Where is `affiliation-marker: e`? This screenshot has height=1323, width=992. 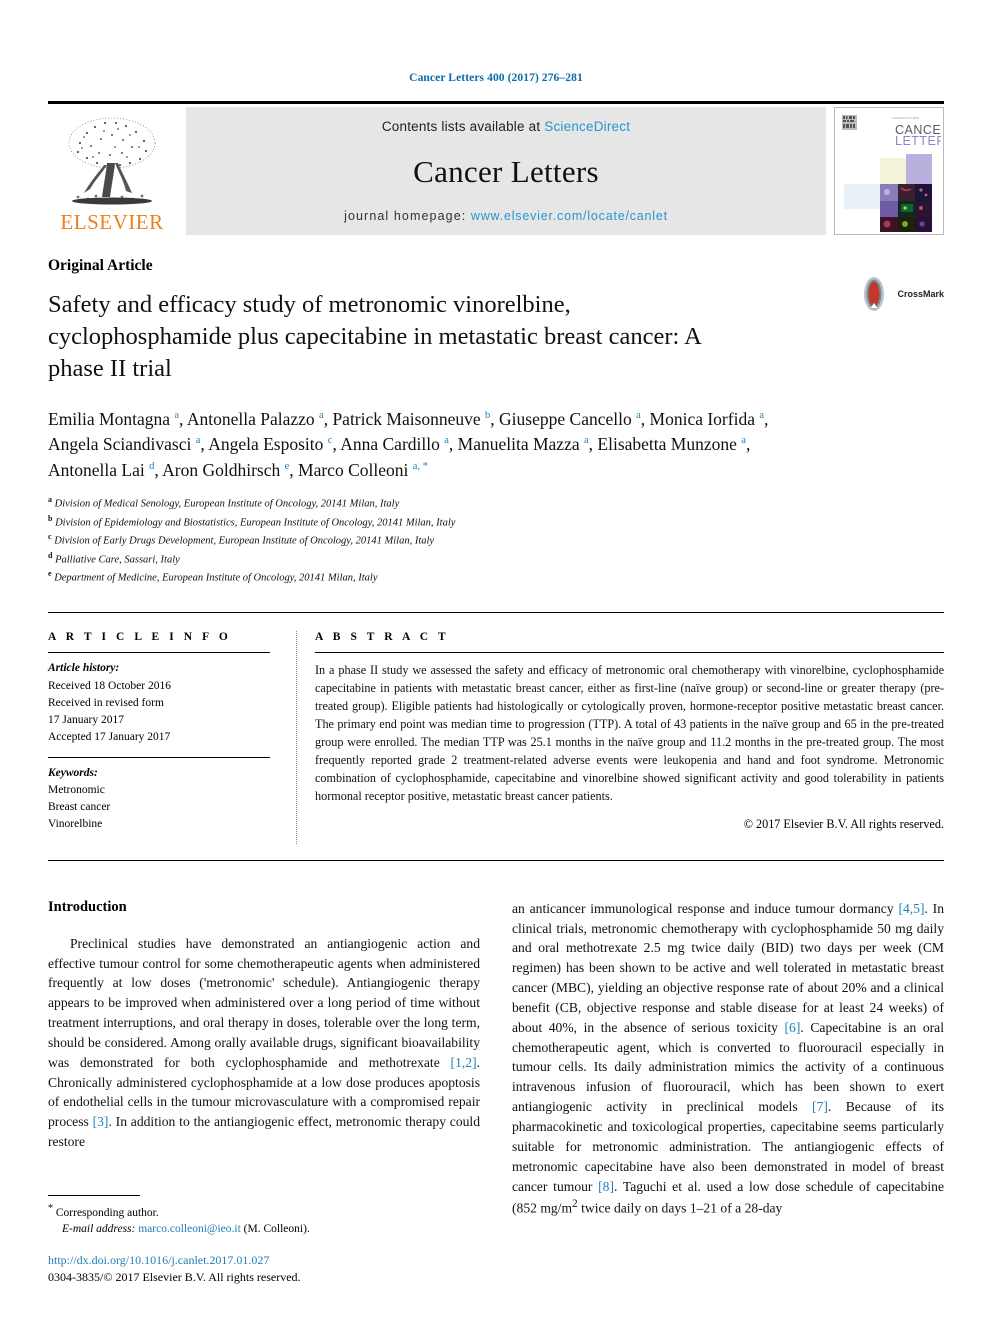 affiliation-marker: e is located at coordinates (50, 574).